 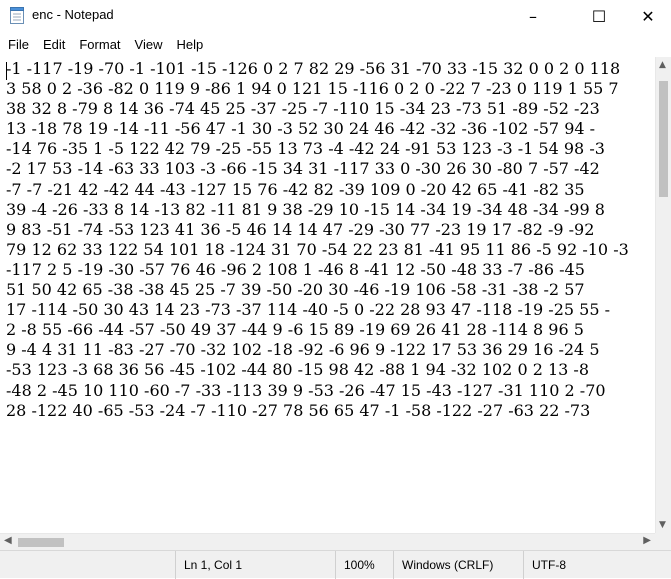 What do you see at coordinates (663, 139) in the screenshot?
I see `vertical-scroll-thumb` at bounding box center [663, 139].